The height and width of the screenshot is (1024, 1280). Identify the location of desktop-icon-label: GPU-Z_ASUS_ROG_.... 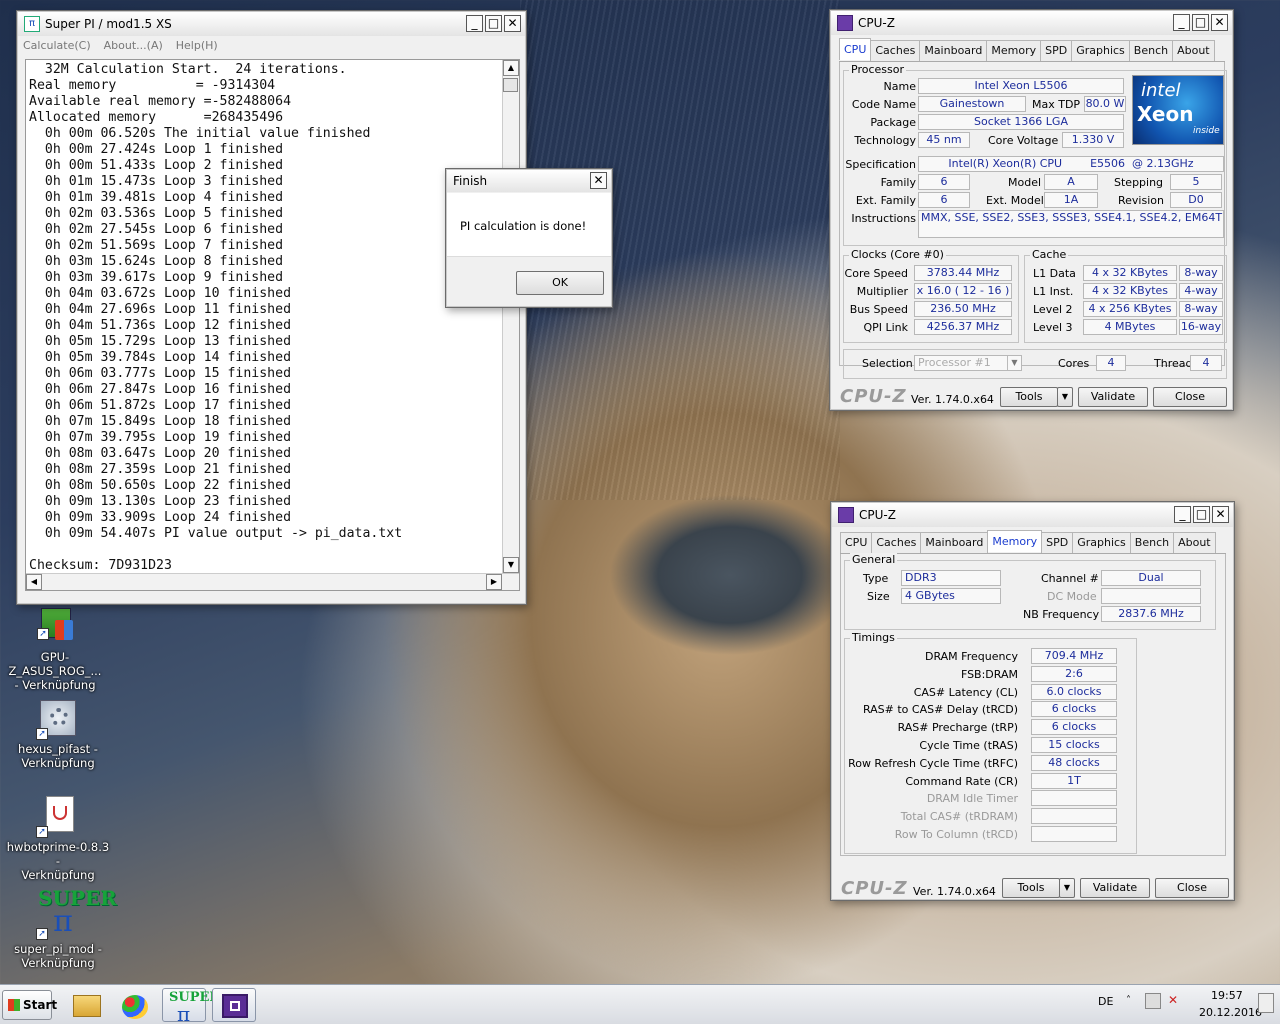
(55, 664).